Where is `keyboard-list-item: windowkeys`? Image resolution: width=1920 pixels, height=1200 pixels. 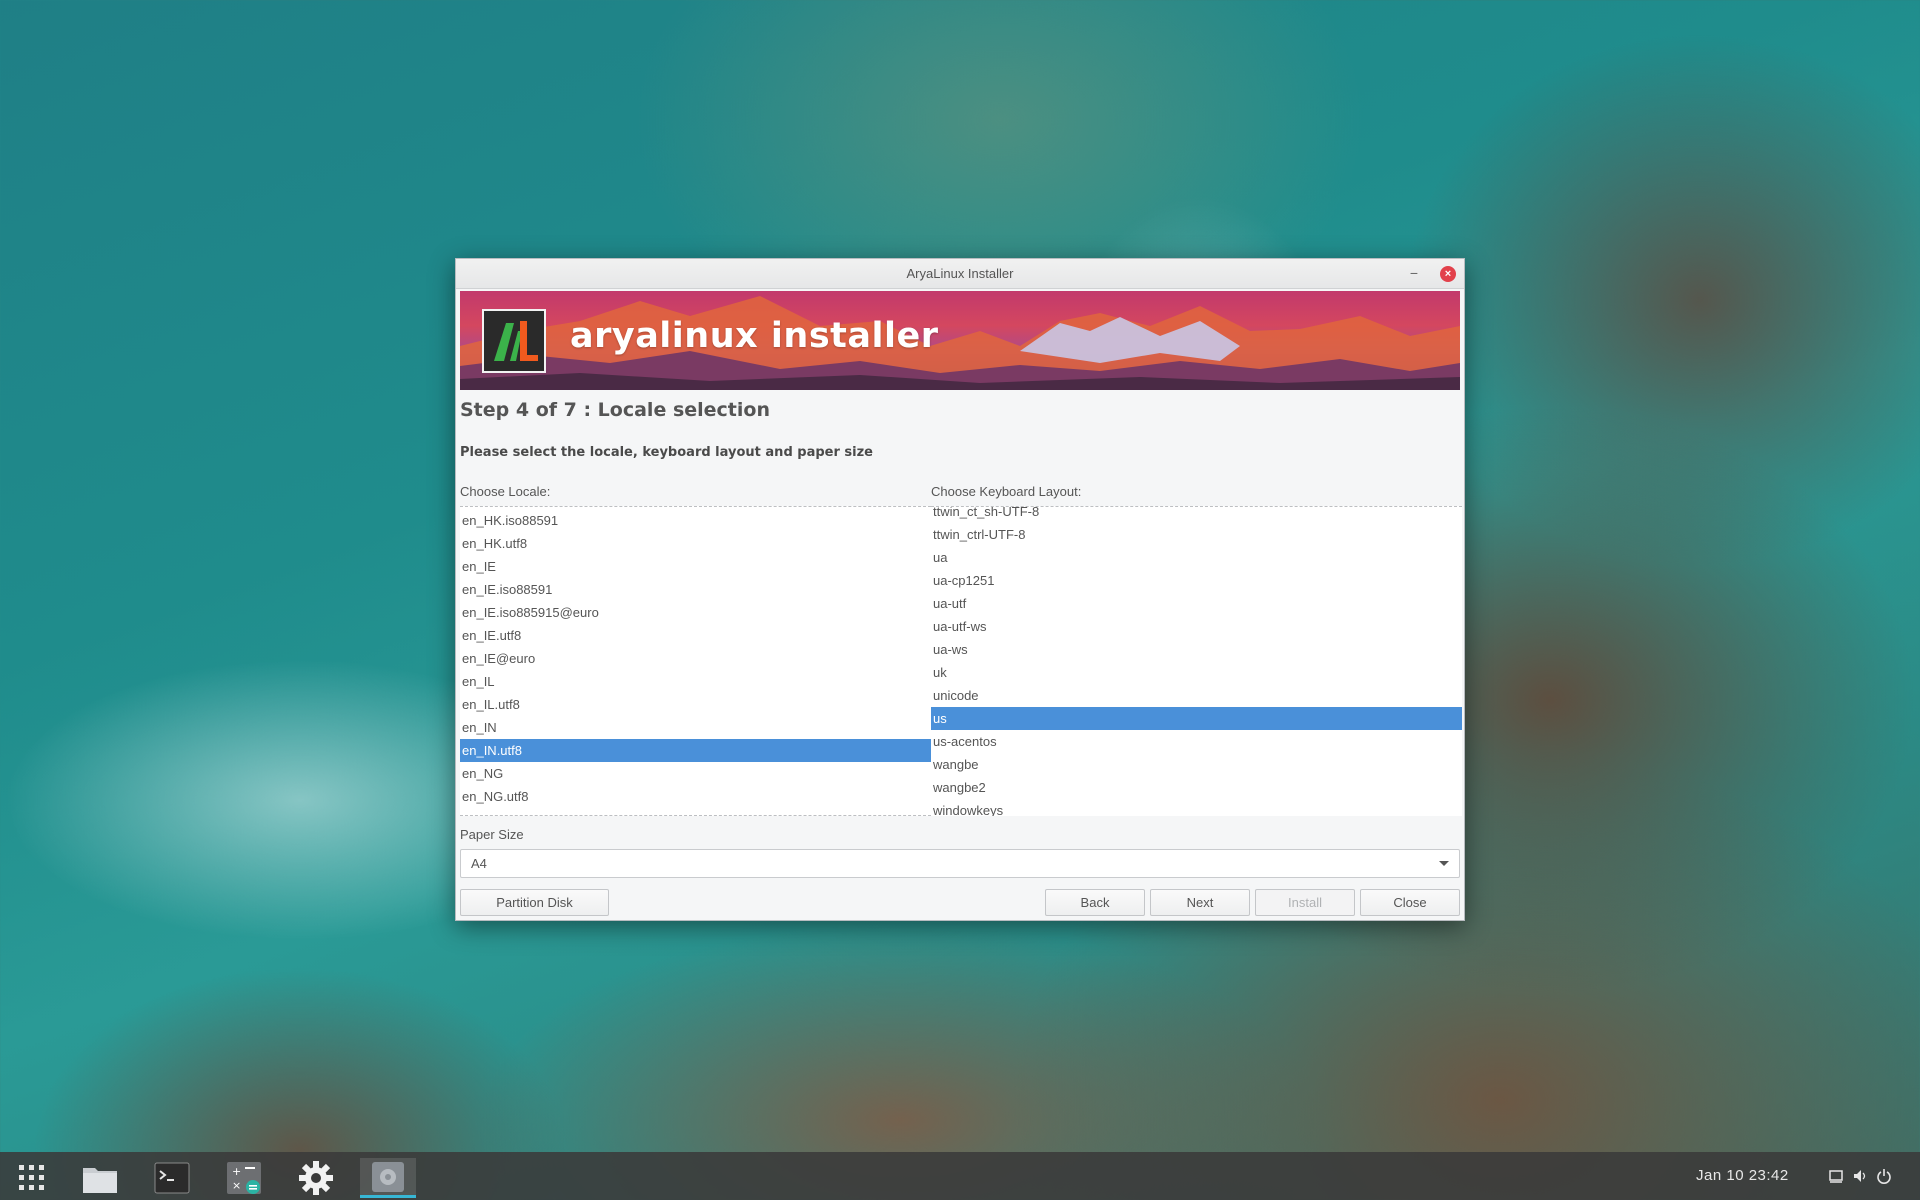 keyboard-list-item: windowkeys is located at coordinates (1196, 807).